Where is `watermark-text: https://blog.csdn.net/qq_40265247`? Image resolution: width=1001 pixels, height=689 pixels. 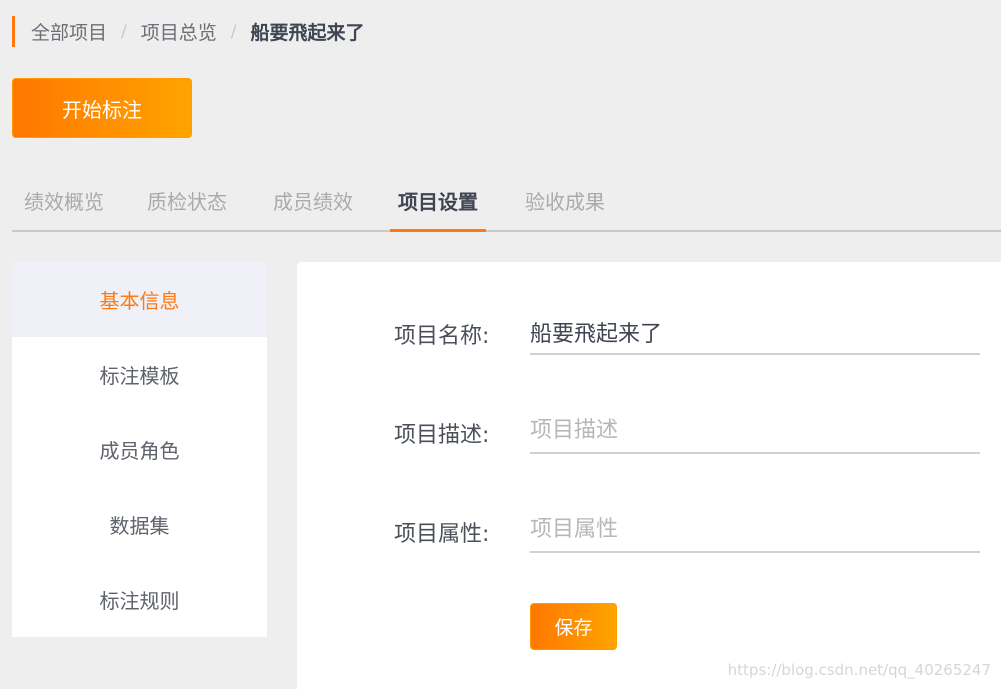
watermark-text: https://blog.csdn.net/qq_40265247 is located at coordinates (859, 670).